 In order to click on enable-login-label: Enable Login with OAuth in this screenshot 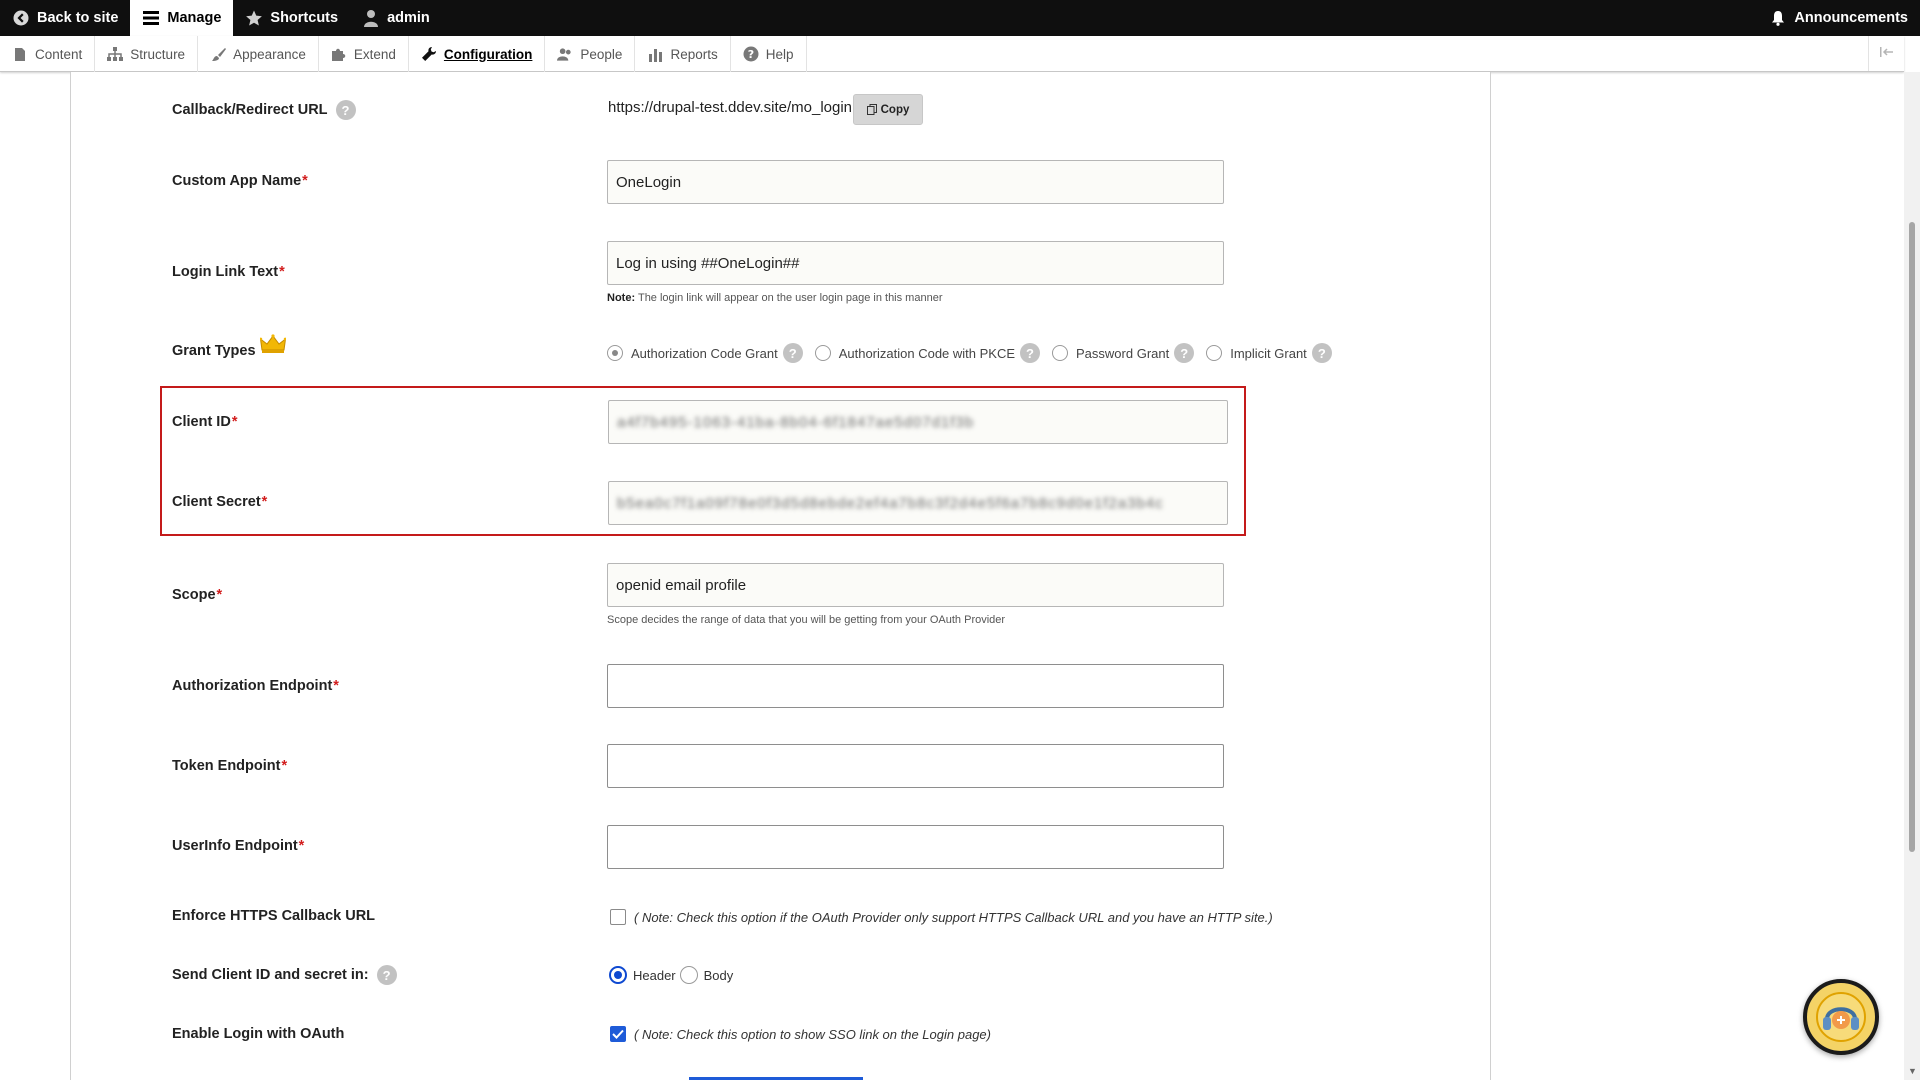, I will do `click(258, 1034)`.